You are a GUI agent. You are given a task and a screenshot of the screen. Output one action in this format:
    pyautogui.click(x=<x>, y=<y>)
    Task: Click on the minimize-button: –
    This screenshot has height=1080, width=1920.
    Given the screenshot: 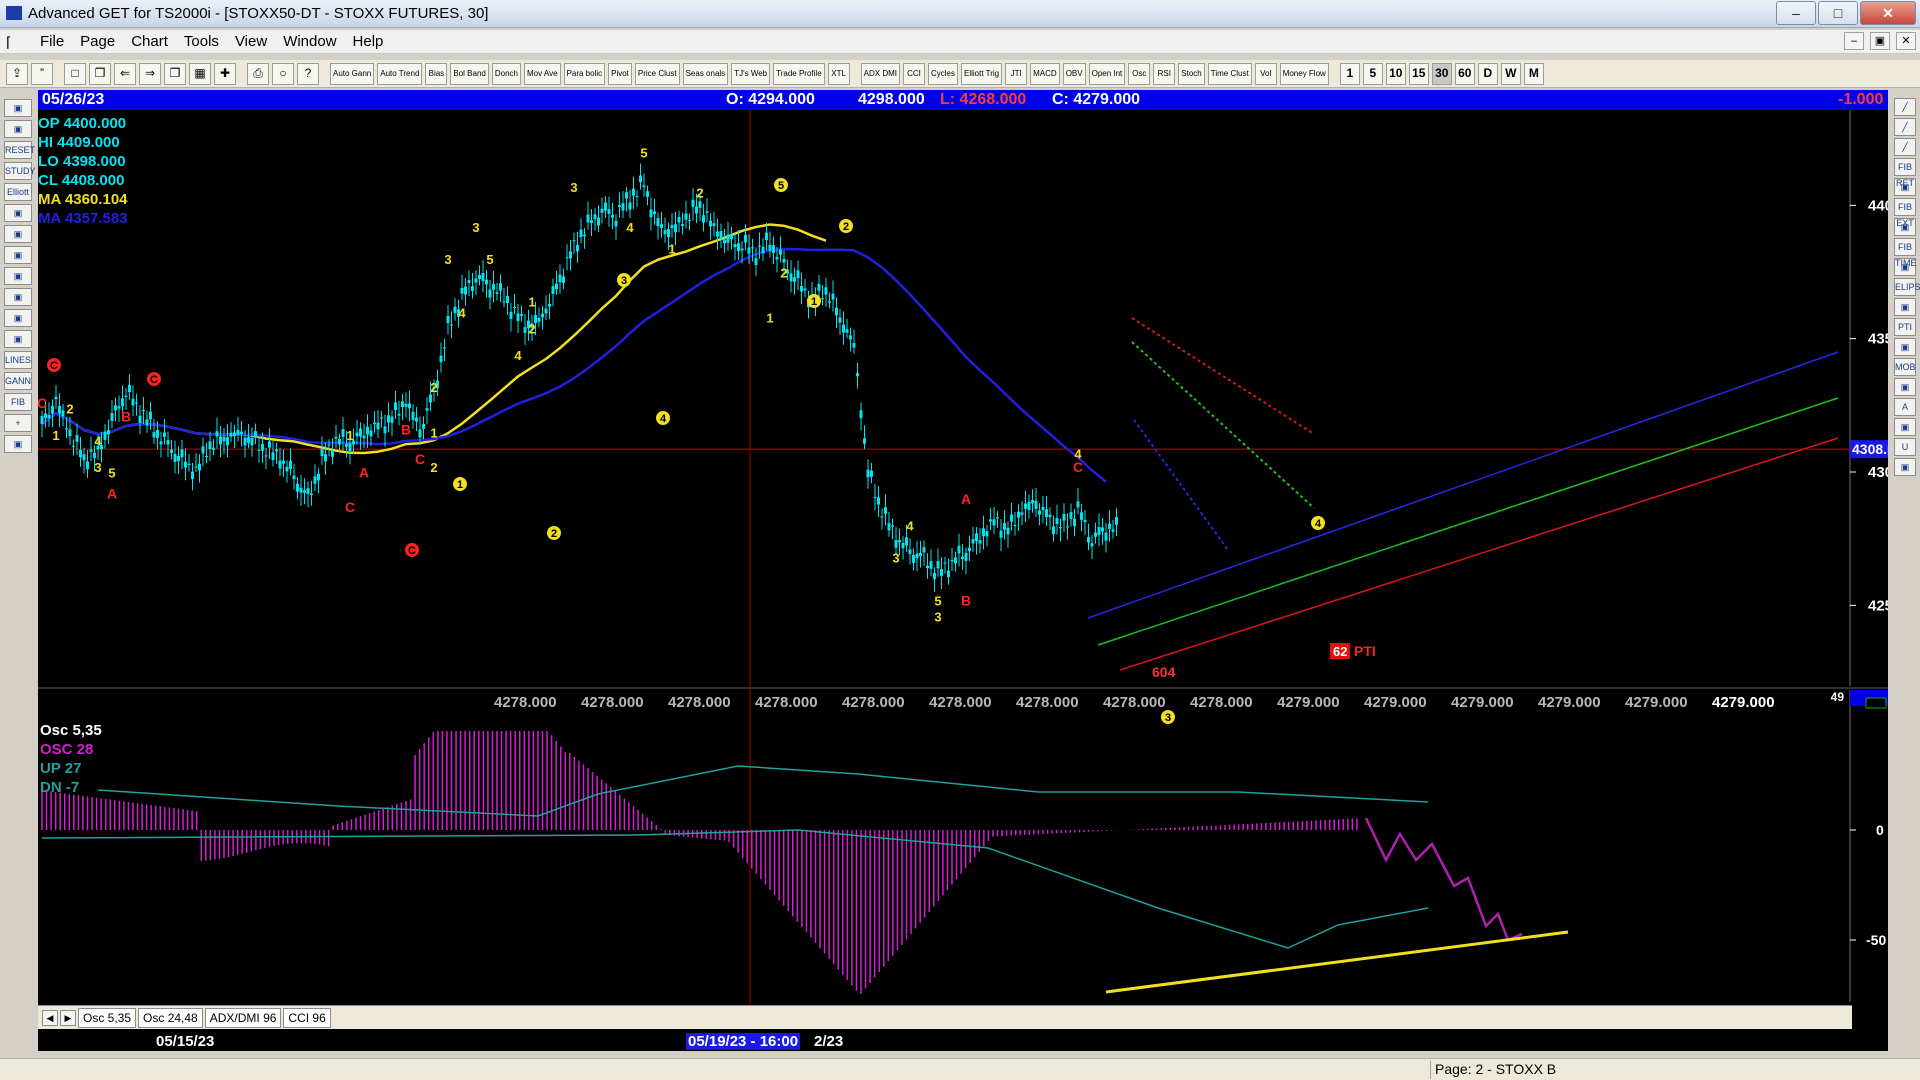 What is the action you would take?
    pyautogui.click(x=1796, y=13)
    